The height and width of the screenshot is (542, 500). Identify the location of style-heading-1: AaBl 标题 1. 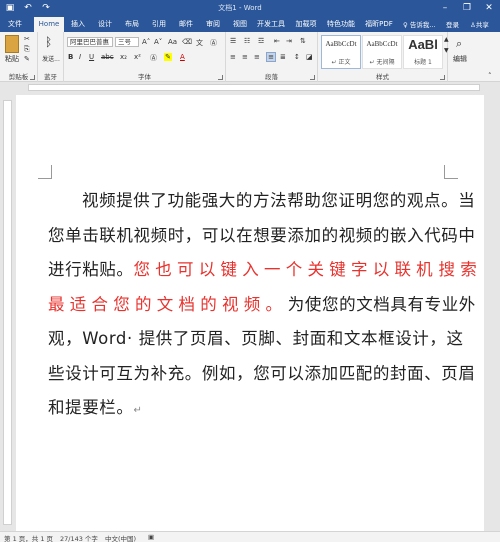
(423, 52).